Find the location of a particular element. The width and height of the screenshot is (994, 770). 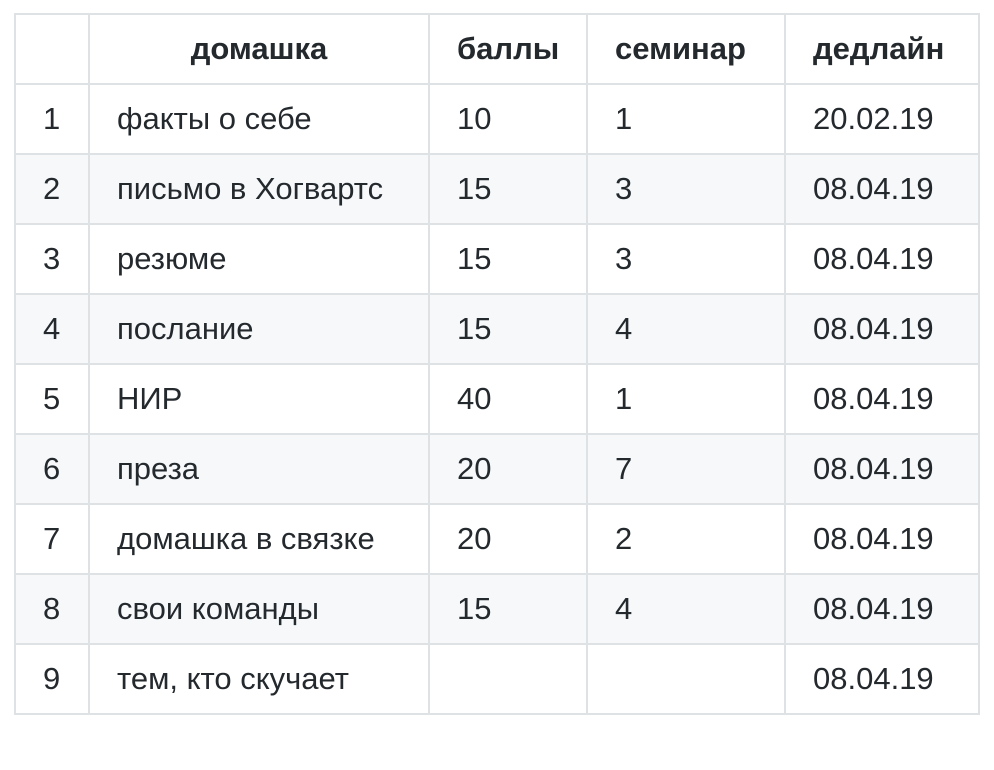

table-row: 7 домашка в связке 20 2 08.04.19 is located at coordinates (497, 539).